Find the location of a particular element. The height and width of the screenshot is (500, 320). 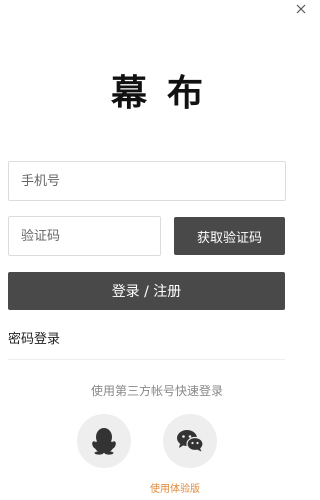

divider is located at coordinates (146, 359).